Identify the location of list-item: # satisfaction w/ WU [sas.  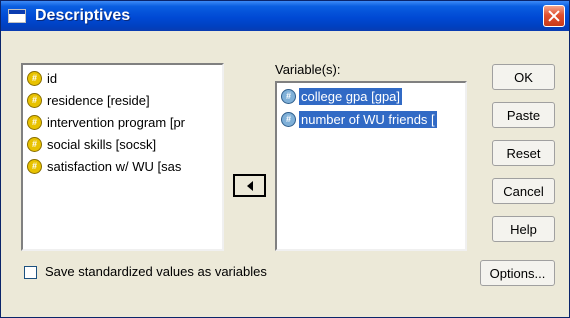
(105, 166).